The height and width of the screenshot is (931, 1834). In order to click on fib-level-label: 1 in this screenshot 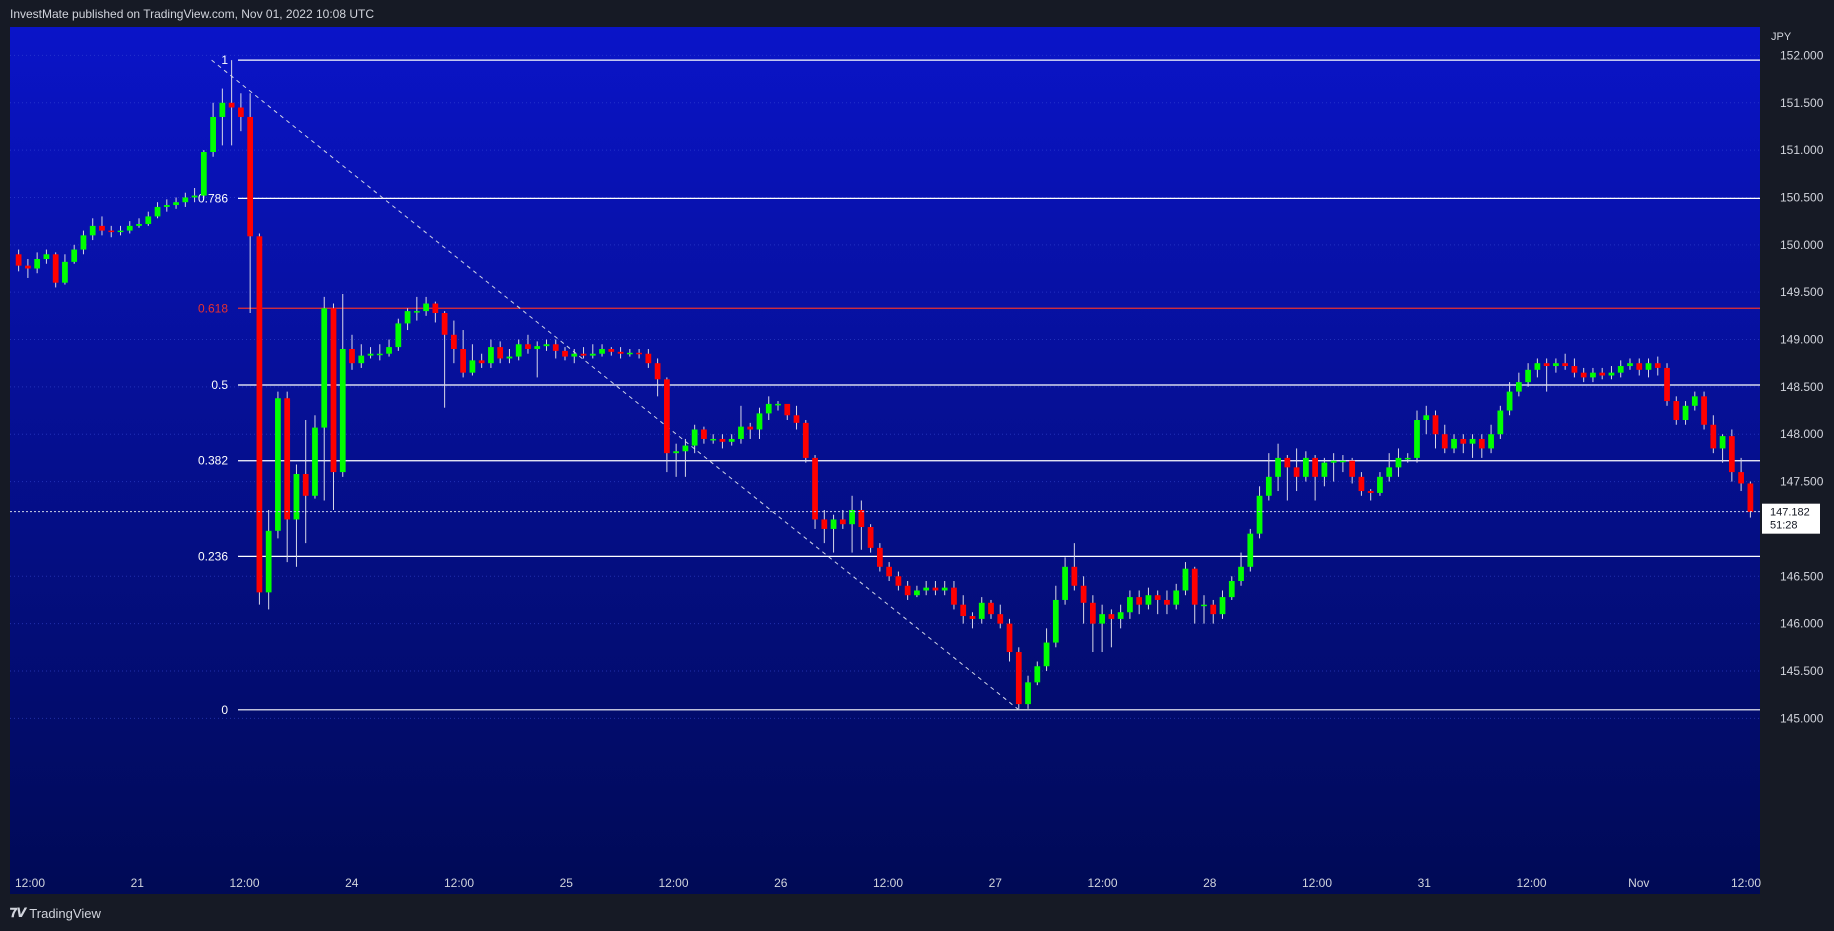, I will do `click(224, 60)`.